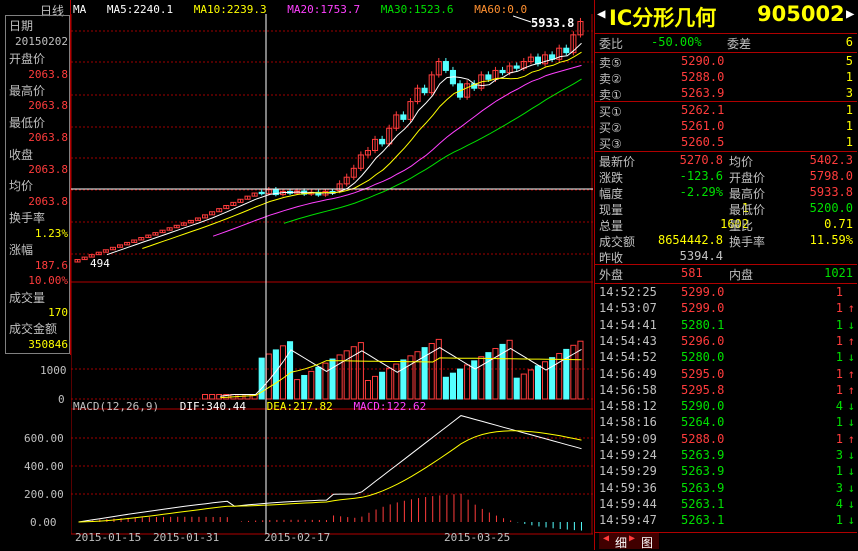 This screenshot has height=551, width=858. Describe the element at coordinates (58, 312) in the screenshot. I see `volume-value: 170` at that location.